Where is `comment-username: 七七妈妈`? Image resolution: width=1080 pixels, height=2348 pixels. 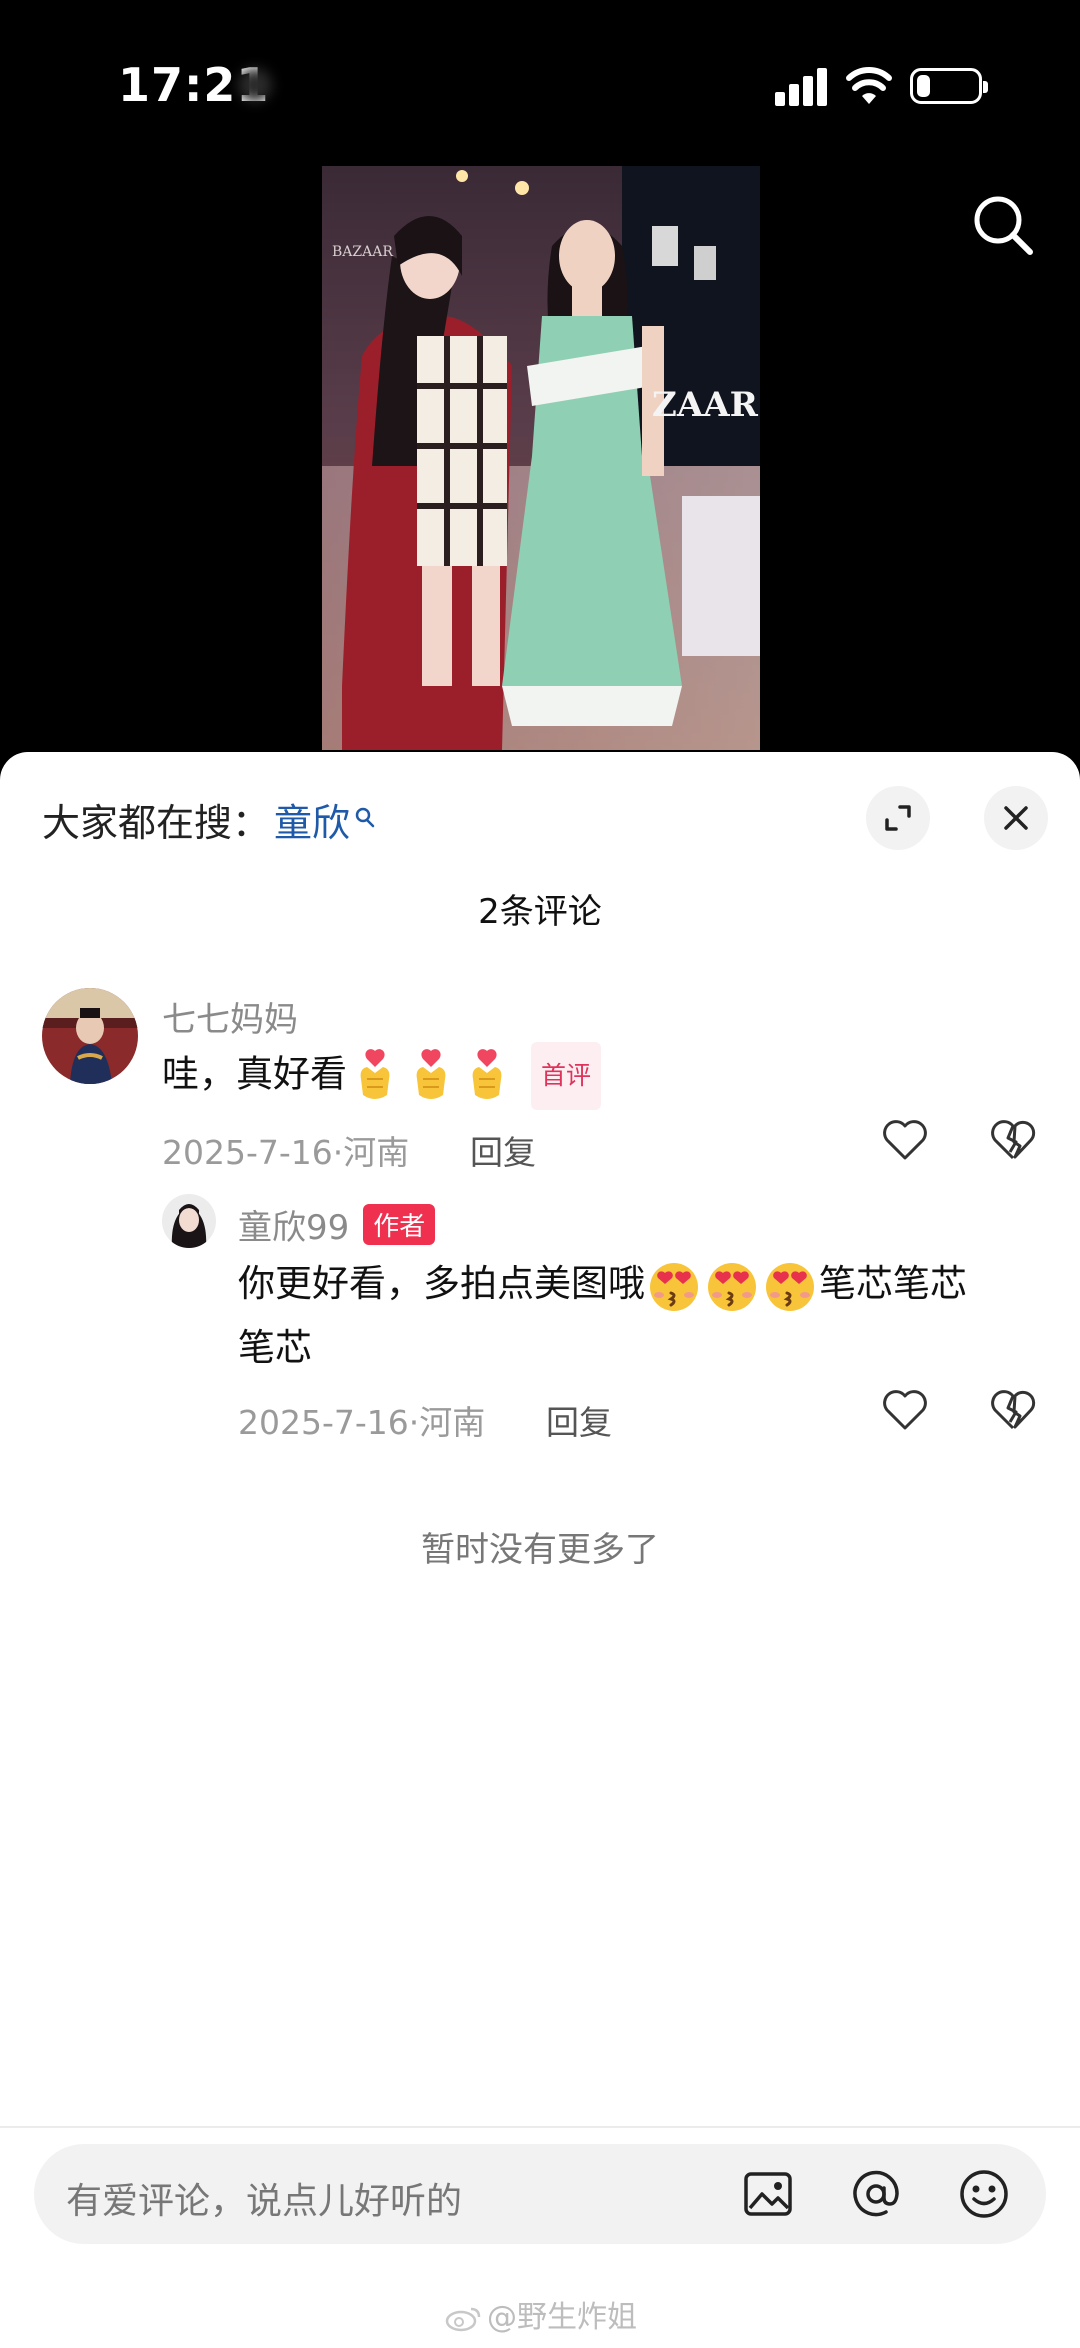 comment-username: 七七妈妈 is located at coordinates (230, 1016).